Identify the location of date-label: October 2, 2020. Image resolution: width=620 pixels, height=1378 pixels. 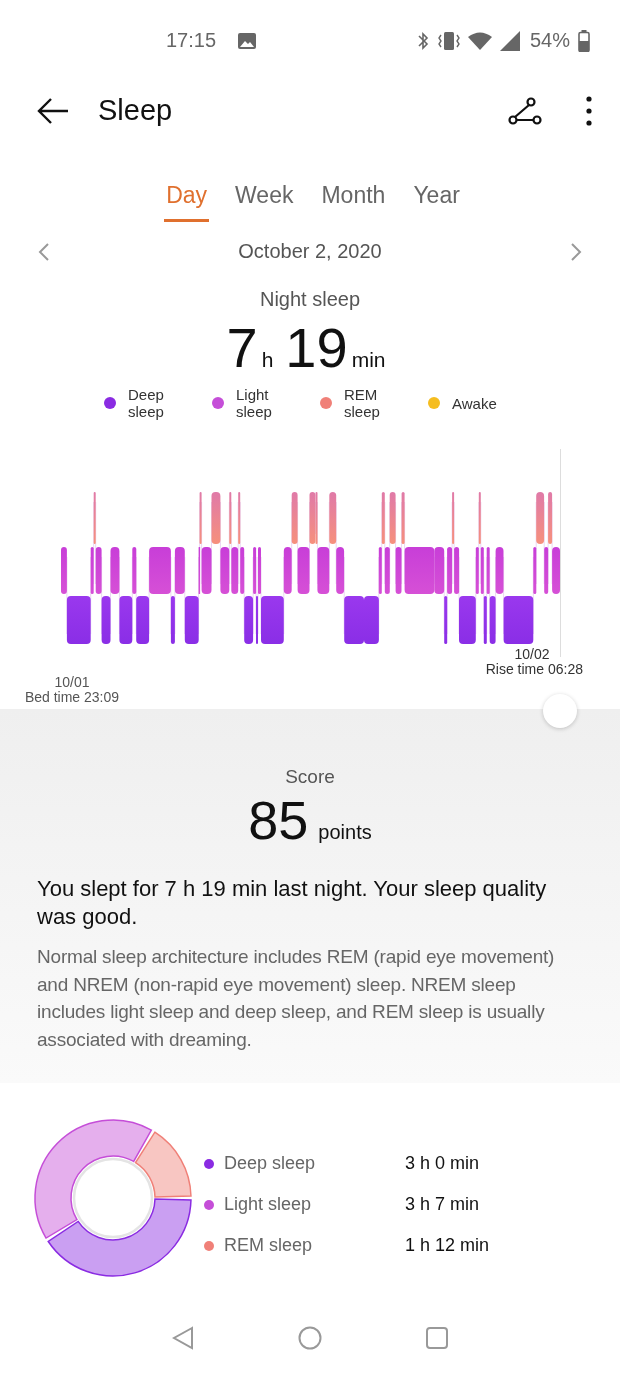
(310, 252).